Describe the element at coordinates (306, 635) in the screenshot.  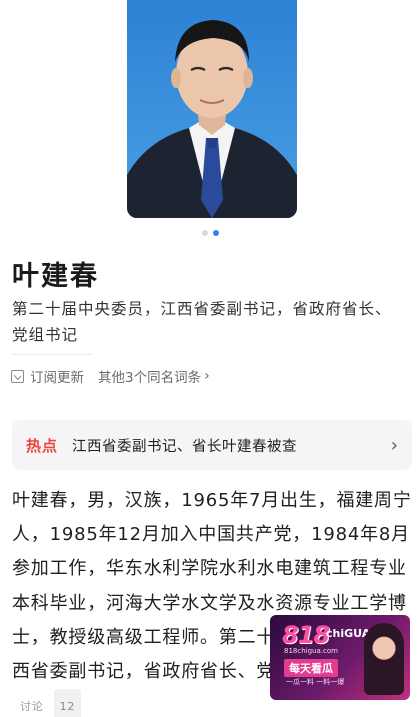
I see `ad-logo: 818` at that location.